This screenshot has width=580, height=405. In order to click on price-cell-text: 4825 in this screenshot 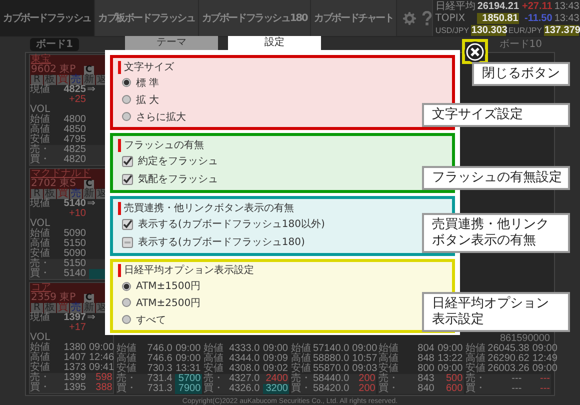, I will do `click(74, 150)`.